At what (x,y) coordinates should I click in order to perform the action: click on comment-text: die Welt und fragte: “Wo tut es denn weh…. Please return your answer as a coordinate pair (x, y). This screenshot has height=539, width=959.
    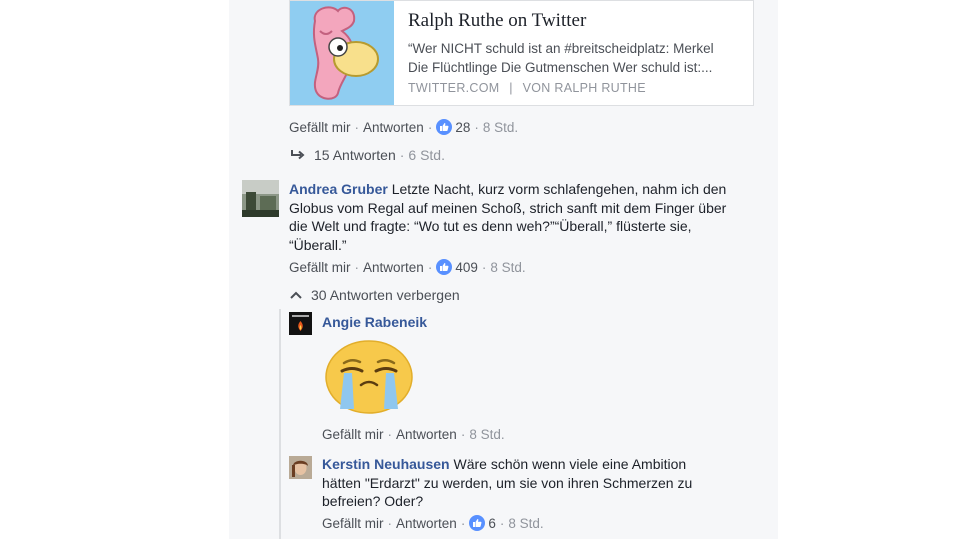
    Looking at the image, I should click on (490, 226).